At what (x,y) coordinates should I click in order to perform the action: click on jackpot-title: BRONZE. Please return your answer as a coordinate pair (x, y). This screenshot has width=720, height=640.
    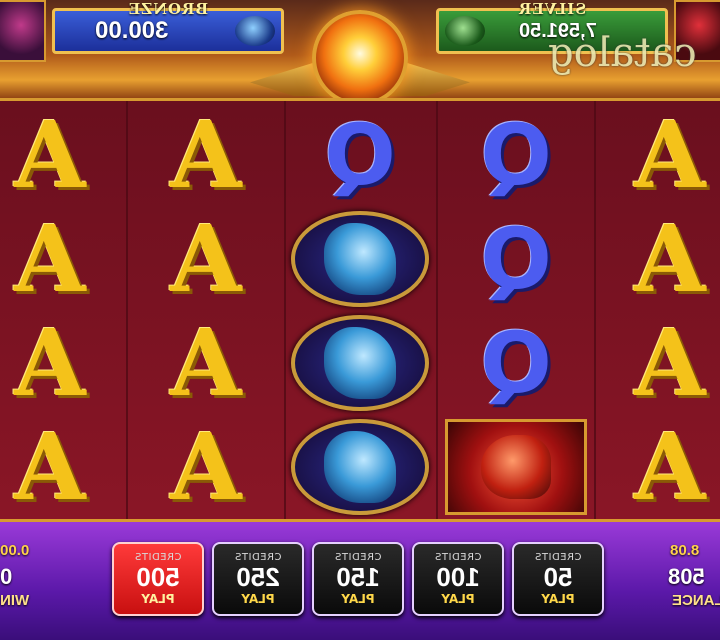
    Looking at the image, I should click on (168, 9).